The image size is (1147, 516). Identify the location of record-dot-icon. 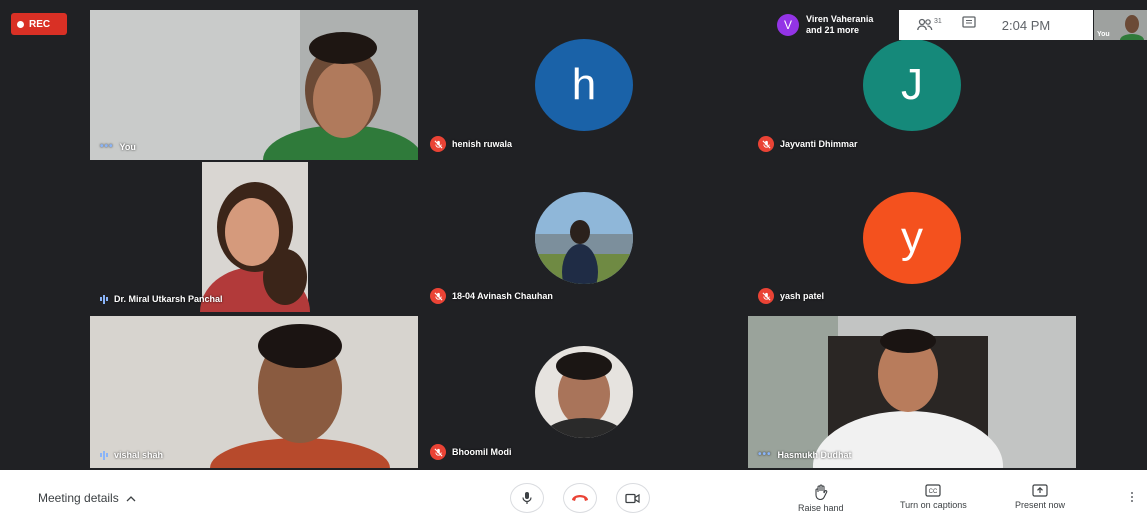
(20, 24).